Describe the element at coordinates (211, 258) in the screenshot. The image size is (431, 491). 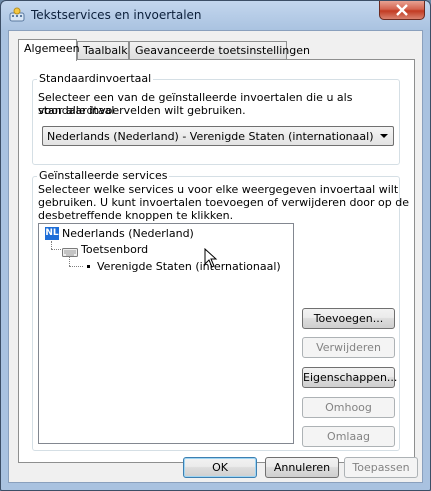
I see `mouse-cursor-icon` at that location.